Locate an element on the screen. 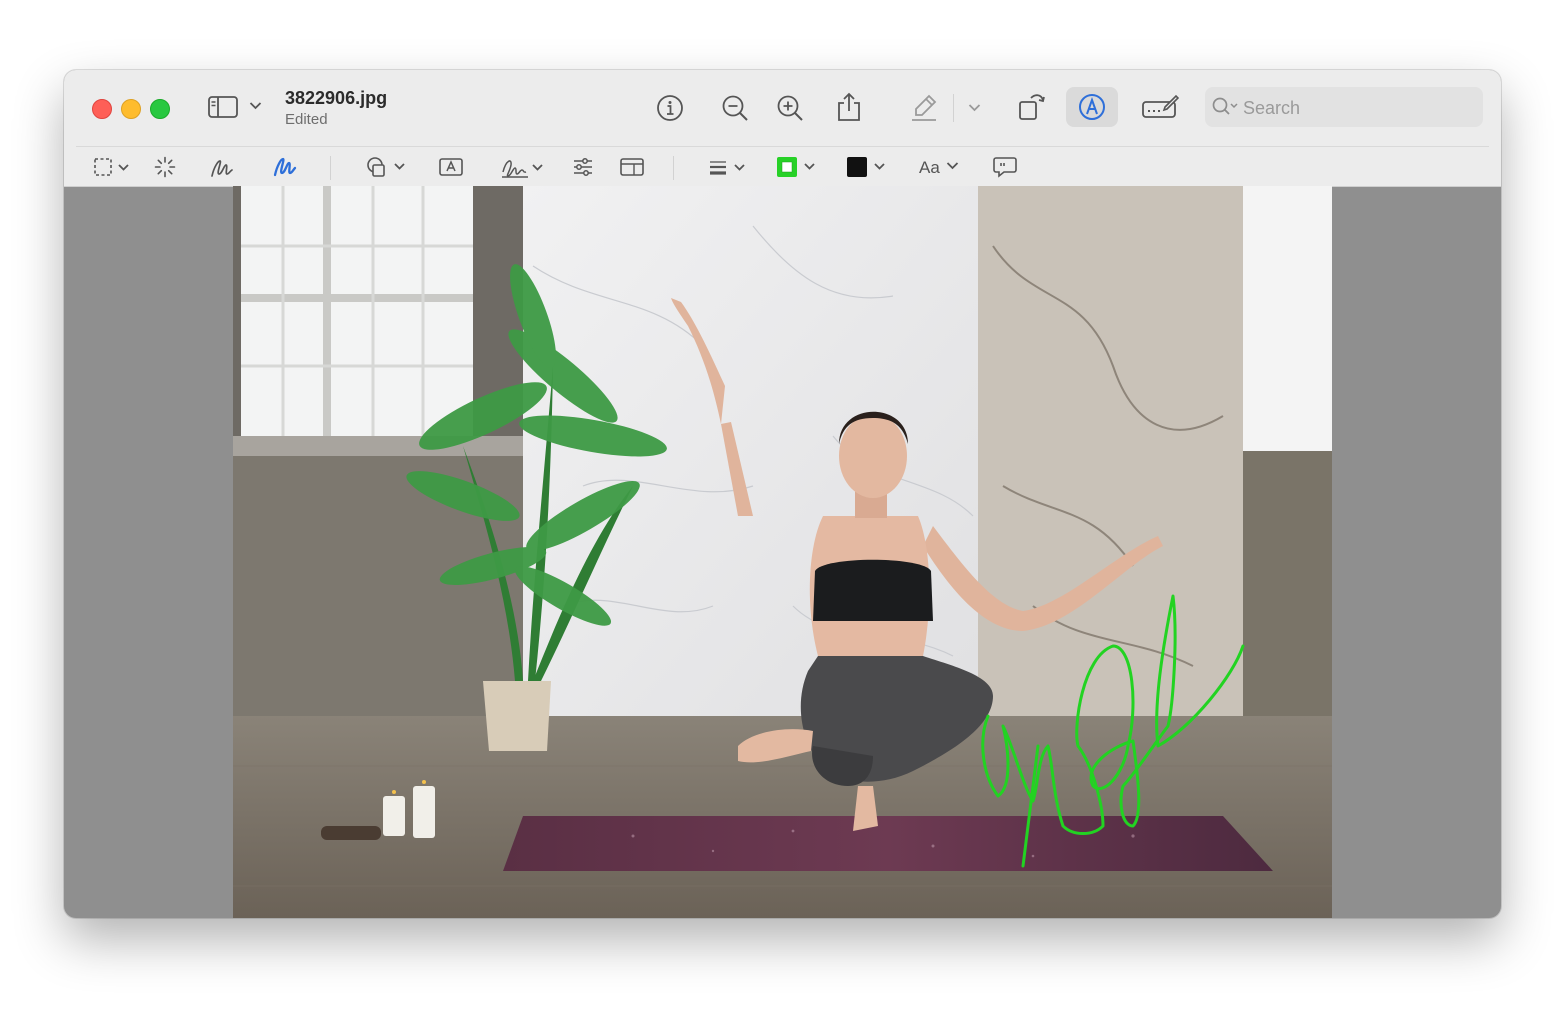  text-style-menu-button is located at coordinates (952, 166).